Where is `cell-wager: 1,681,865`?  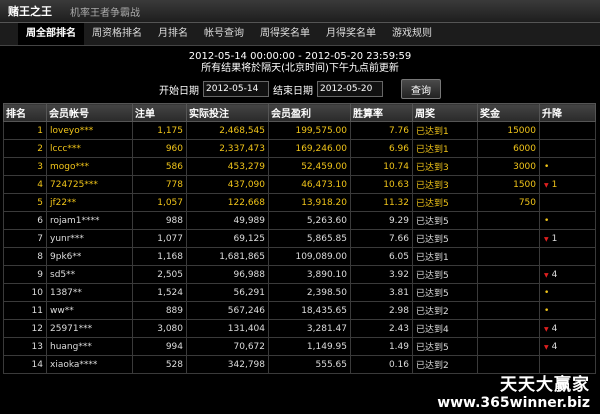
cell-wager: 1,681,865 is located at coordinates (227, 256).